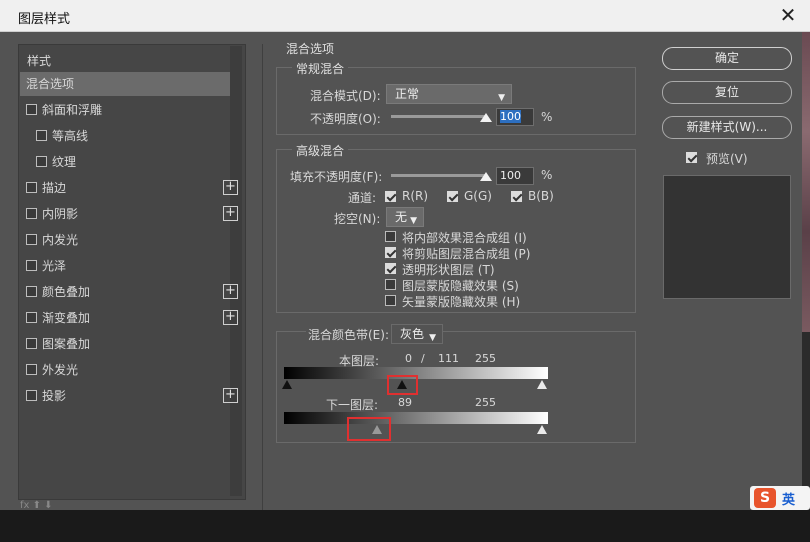  What do you see at coordinates (780, 498) in the screenshot?
I see `ime-indicator: S 英` at bounding box center [780, 498].